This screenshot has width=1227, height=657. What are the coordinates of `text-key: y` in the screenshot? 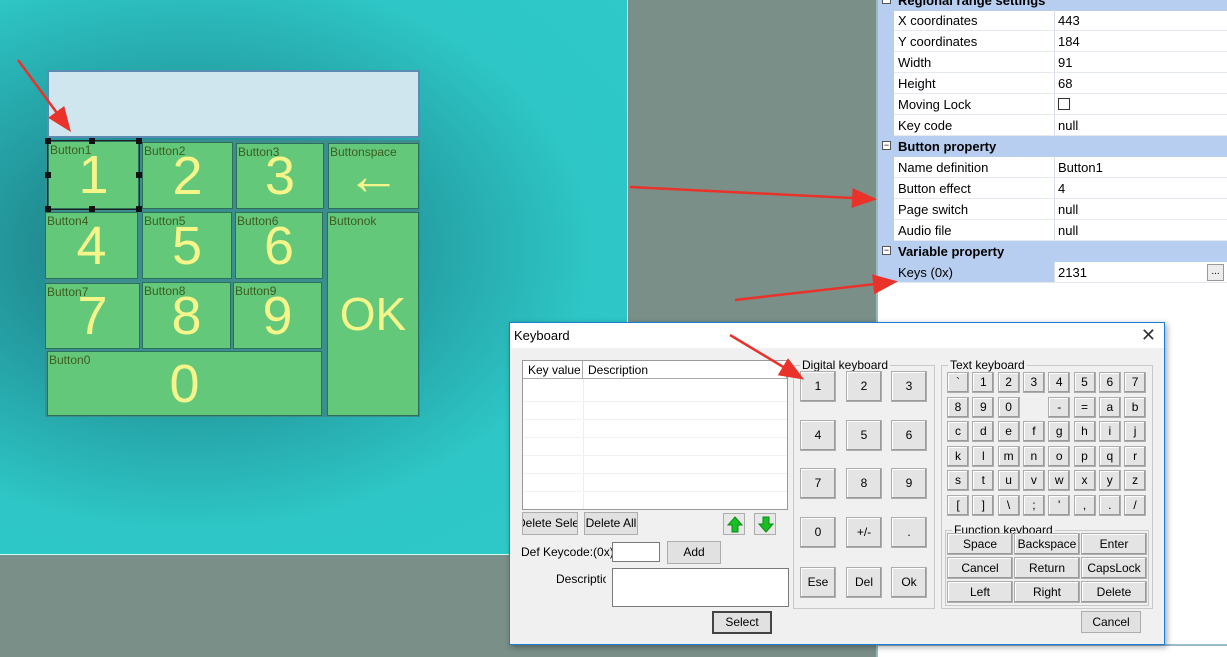 It's located at (1109, 480).